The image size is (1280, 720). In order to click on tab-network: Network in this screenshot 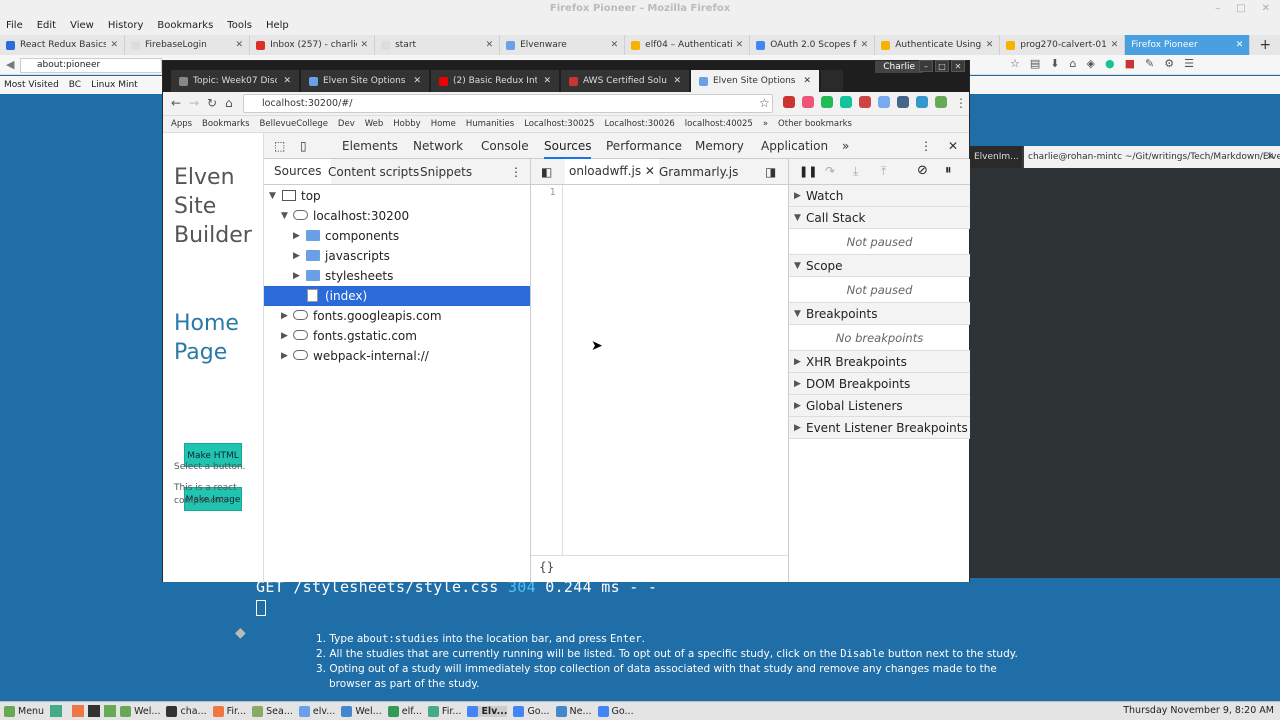, I will do `click(438, 146)`.